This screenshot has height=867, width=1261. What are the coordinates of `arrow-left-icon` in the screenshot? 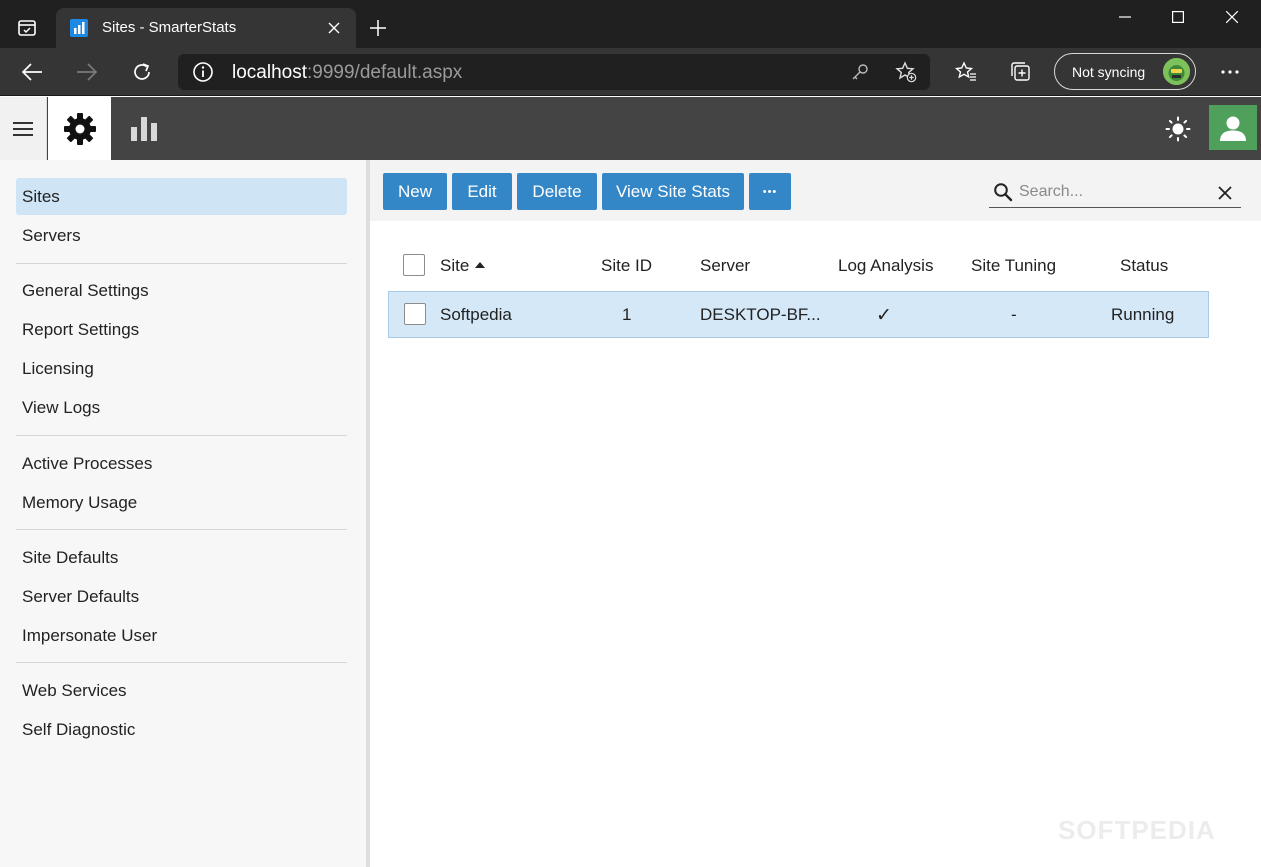 It's located at (31, 72).